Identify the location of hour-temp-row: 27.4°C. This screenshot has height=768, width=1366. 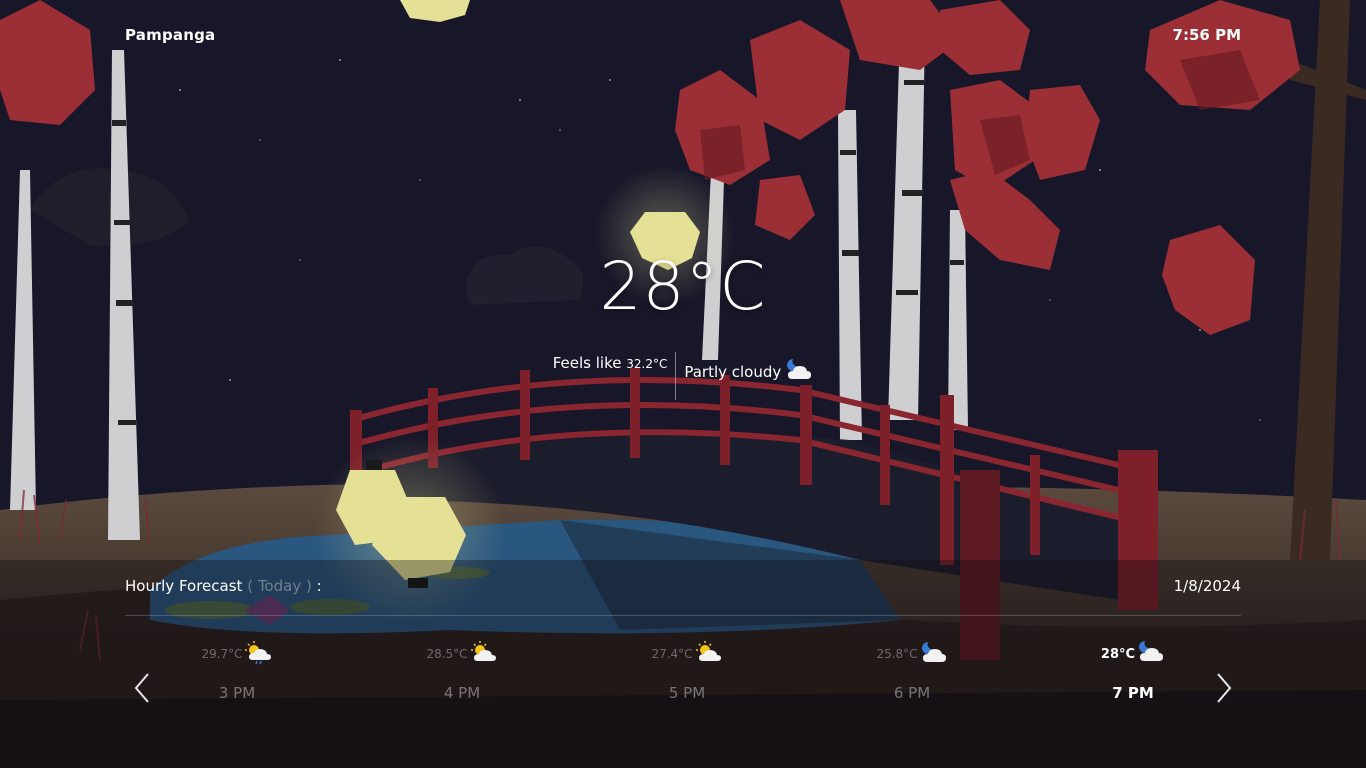
(687, 654).